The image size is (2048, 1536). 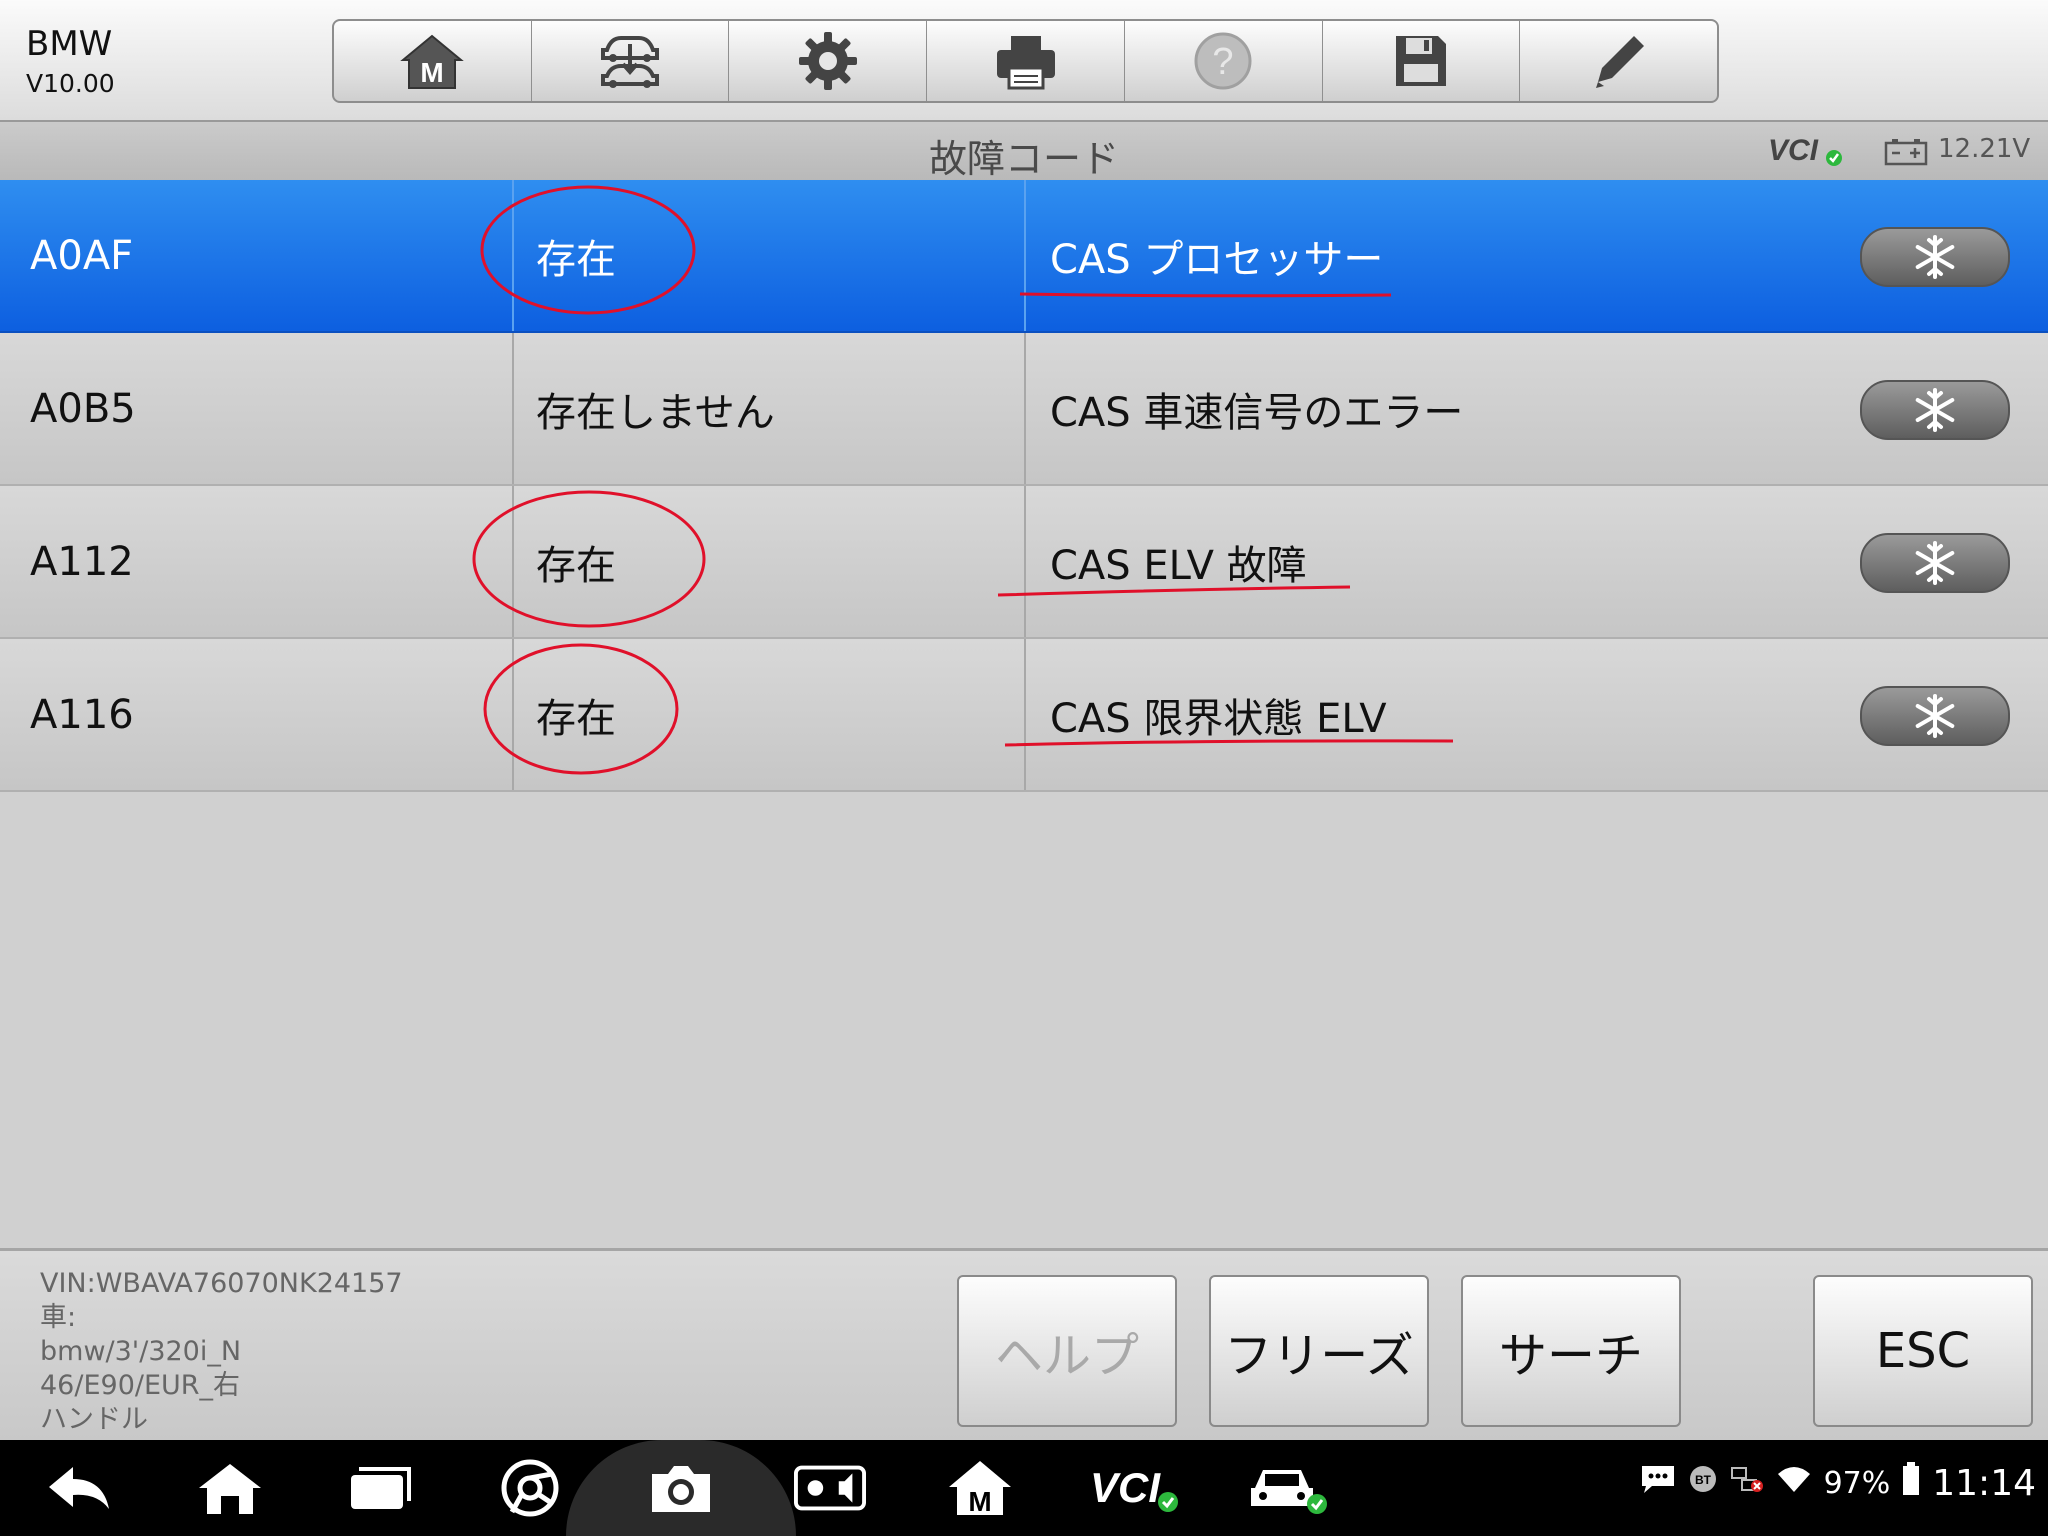 What do you see at coordinates (1024, 1488) in the screenshot?
I see `system-nav-bar: M VCI BT 97% 11:14` at bounding box center [1024, 1488].